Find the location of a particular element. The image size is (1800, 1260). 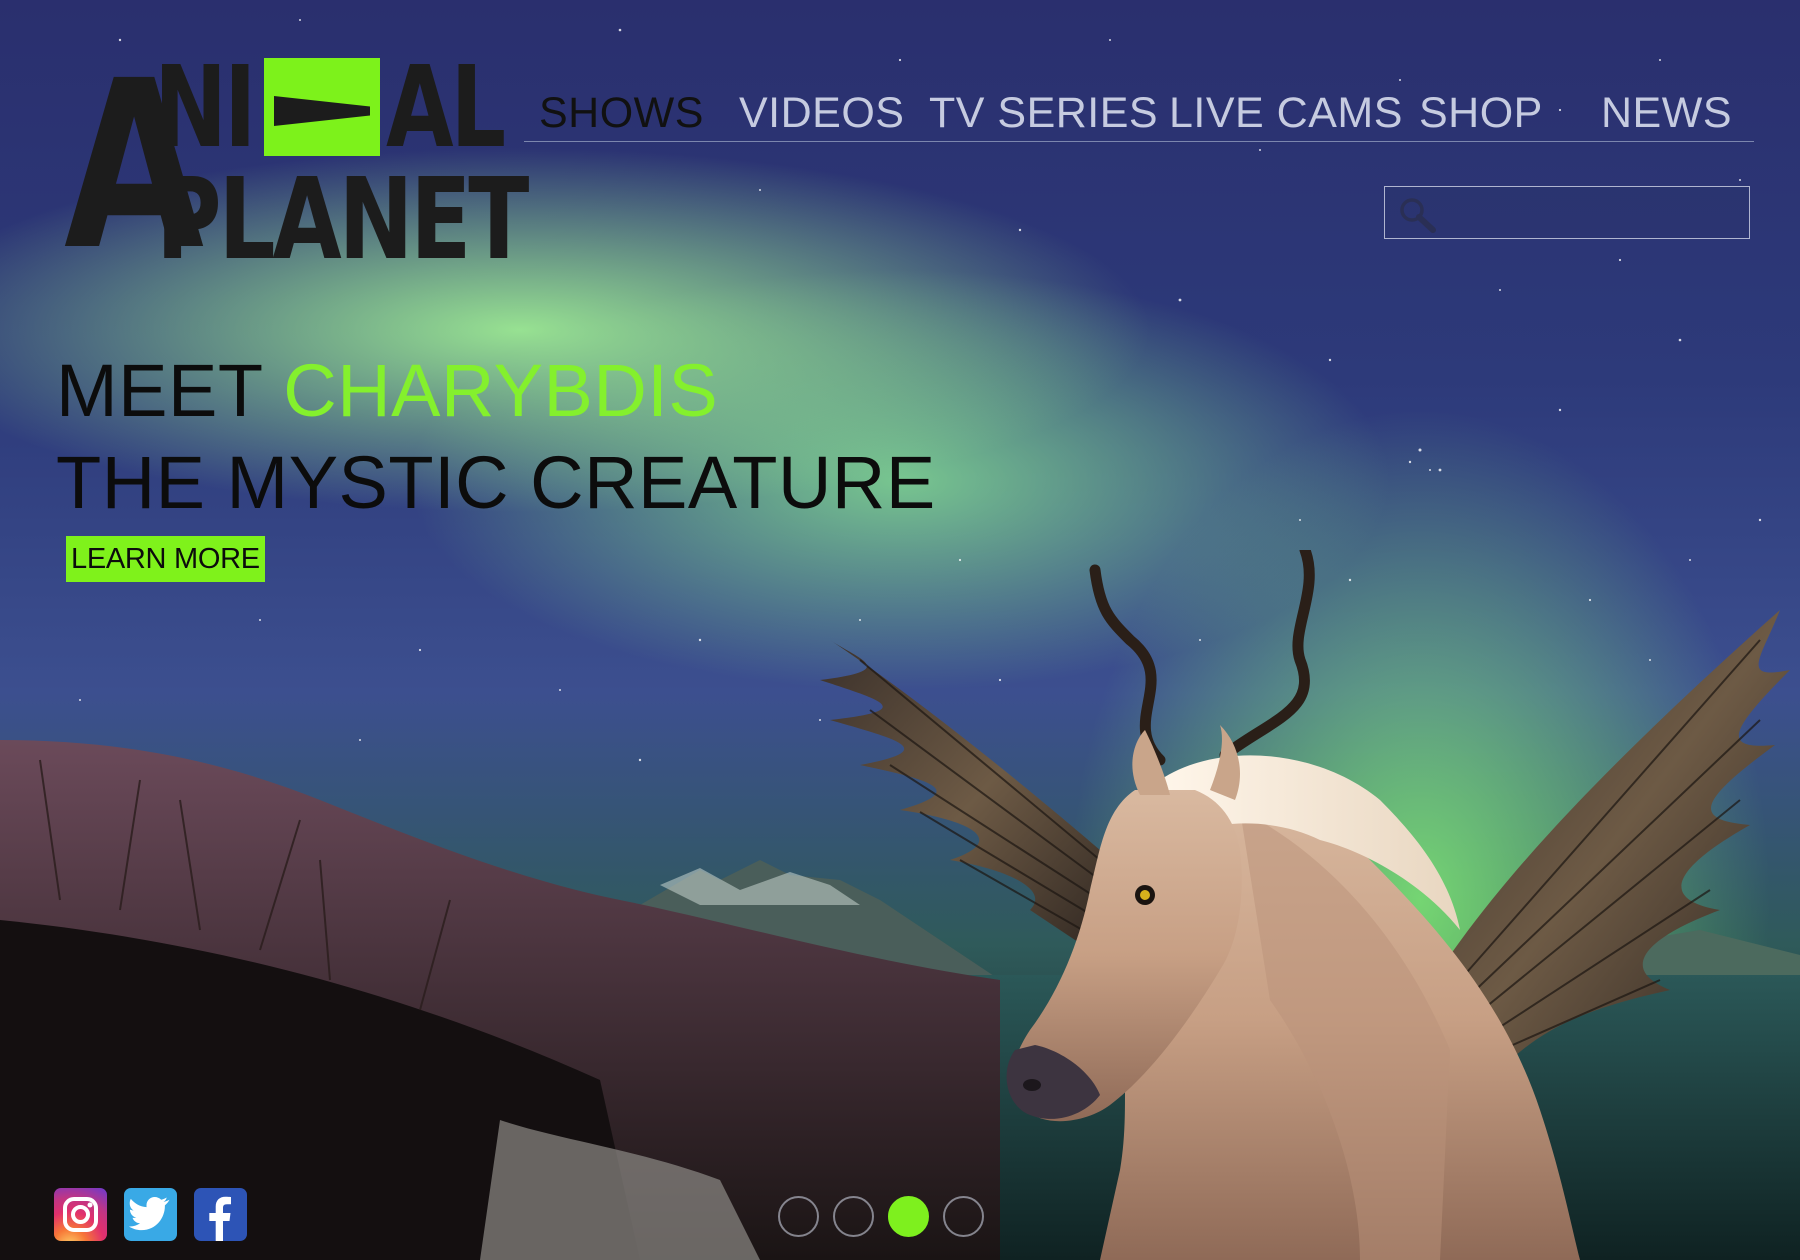

animal-planet-logo: A NI AL PLANET is located at coordinates (296, 166).